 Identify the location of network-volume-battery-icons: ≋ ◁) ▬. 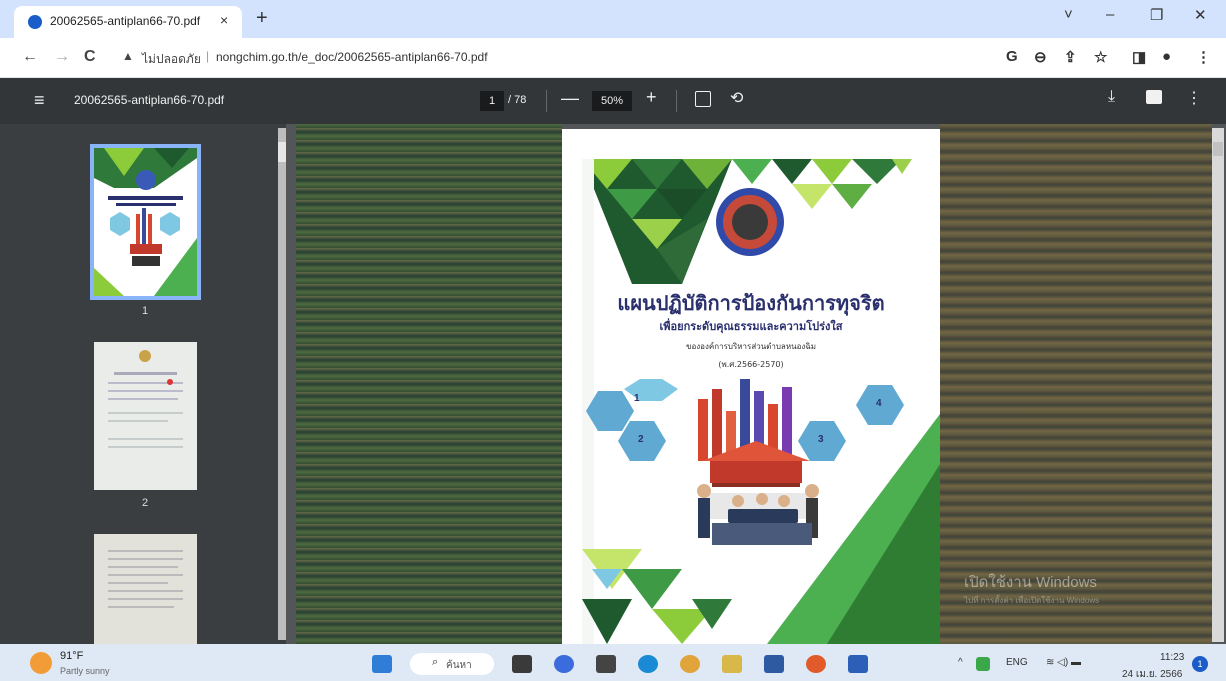
(1063, 662).